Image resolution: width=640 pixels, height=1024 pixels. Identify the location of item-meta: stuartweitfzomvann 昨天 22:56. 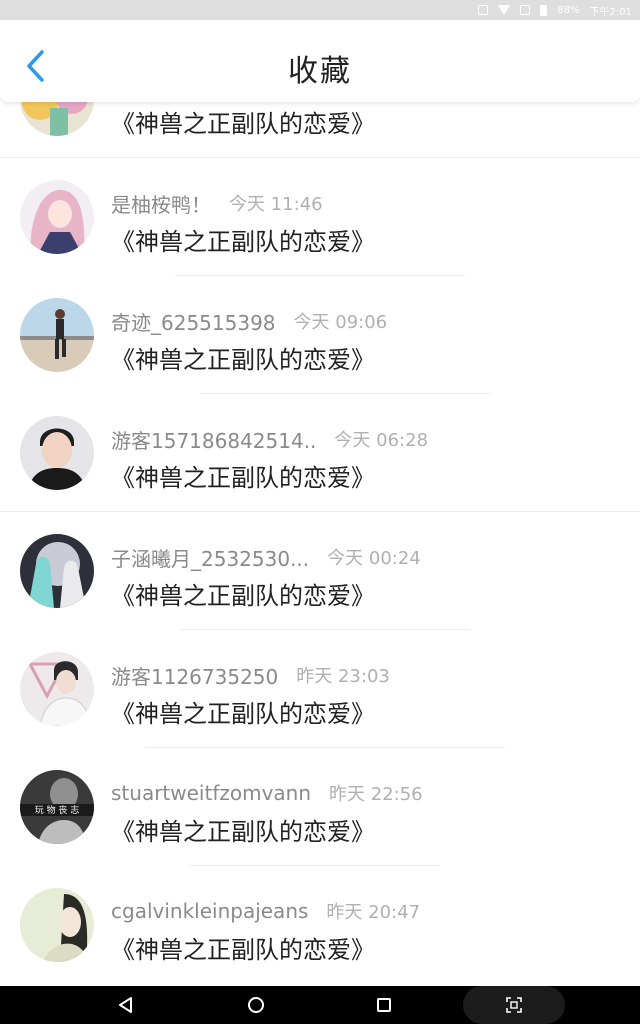
(267, 793).